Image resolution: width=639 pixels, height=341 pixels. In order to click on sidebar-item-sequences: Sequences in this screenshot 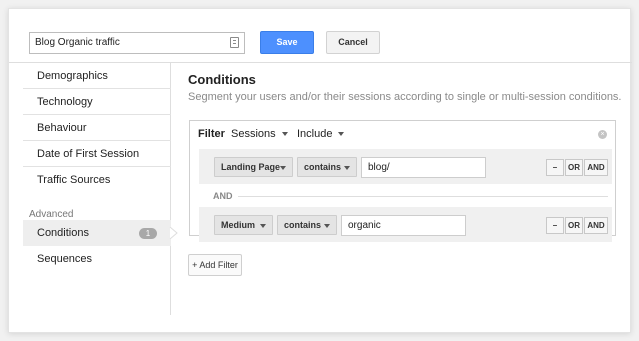, I will do `click(97, 259)`.